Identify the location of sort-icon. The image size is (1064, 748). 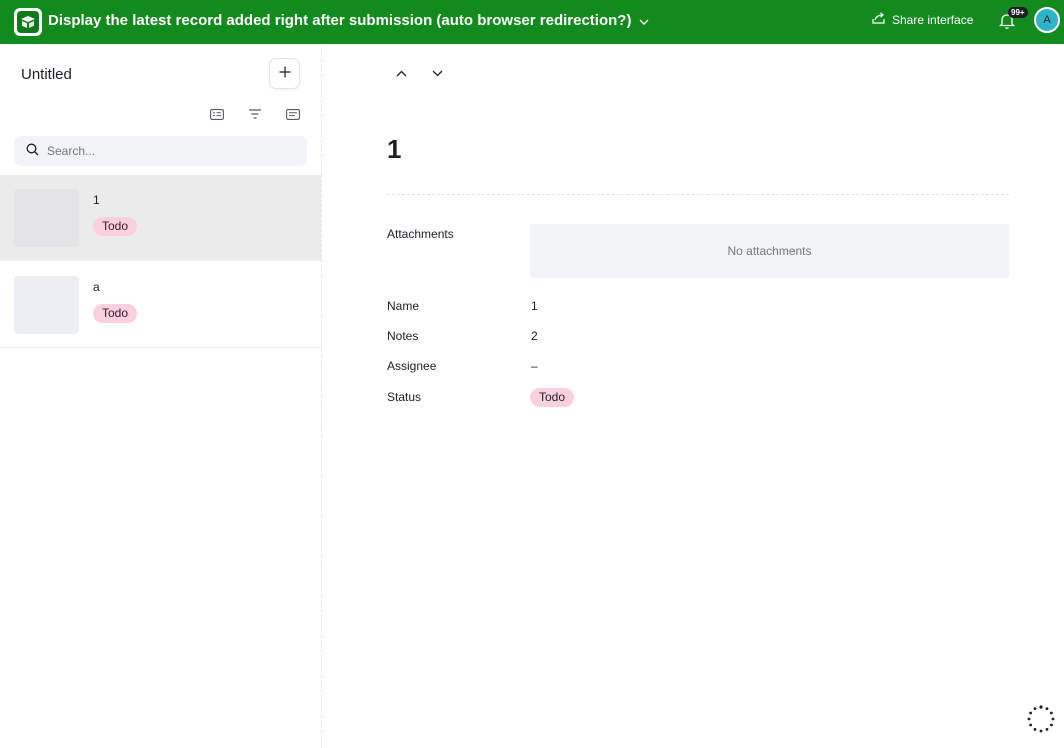
(293, 114).